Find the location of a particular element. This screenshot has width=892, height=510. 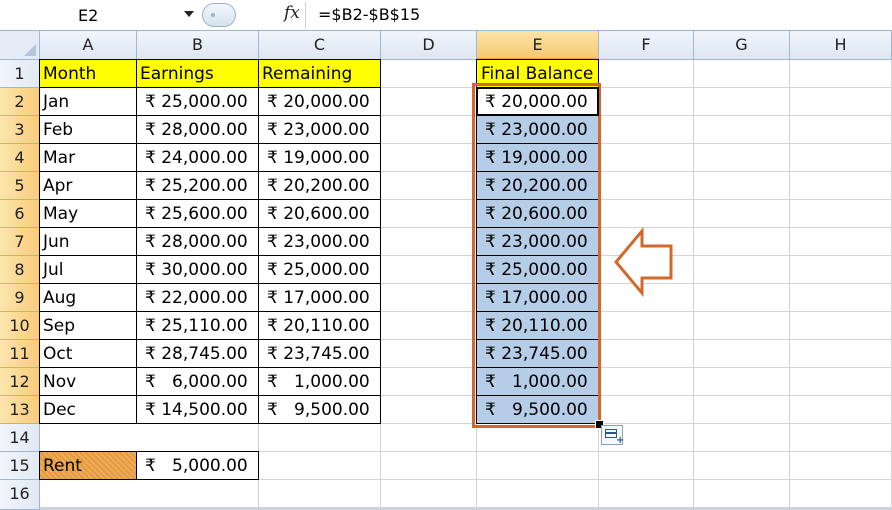

name-box-value: E2 is located at coordinates (88, 15).